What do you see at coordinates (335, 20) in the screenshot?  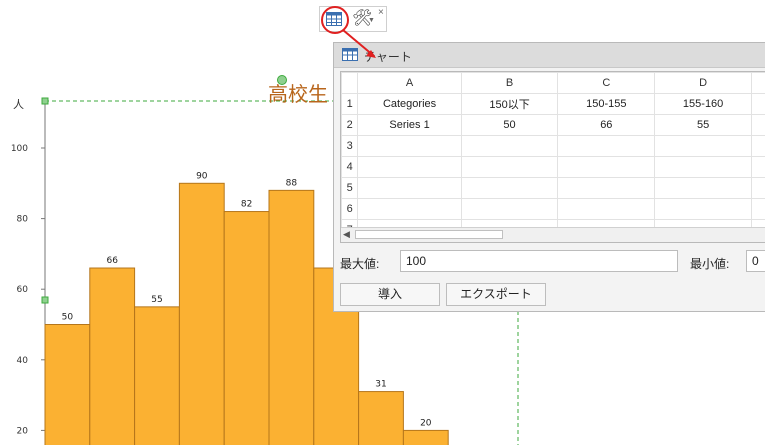 I see `highlight-circle` at bounding box center [335, 20].